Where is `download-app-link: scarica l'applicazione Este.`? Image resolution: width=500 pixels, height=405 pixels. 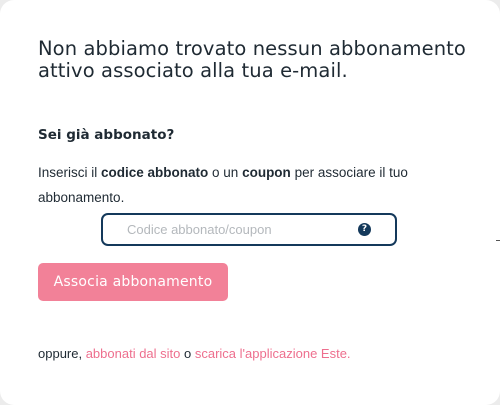 download-app-link: scarica l'applicazione Este. is located at coordinates (273, 353).